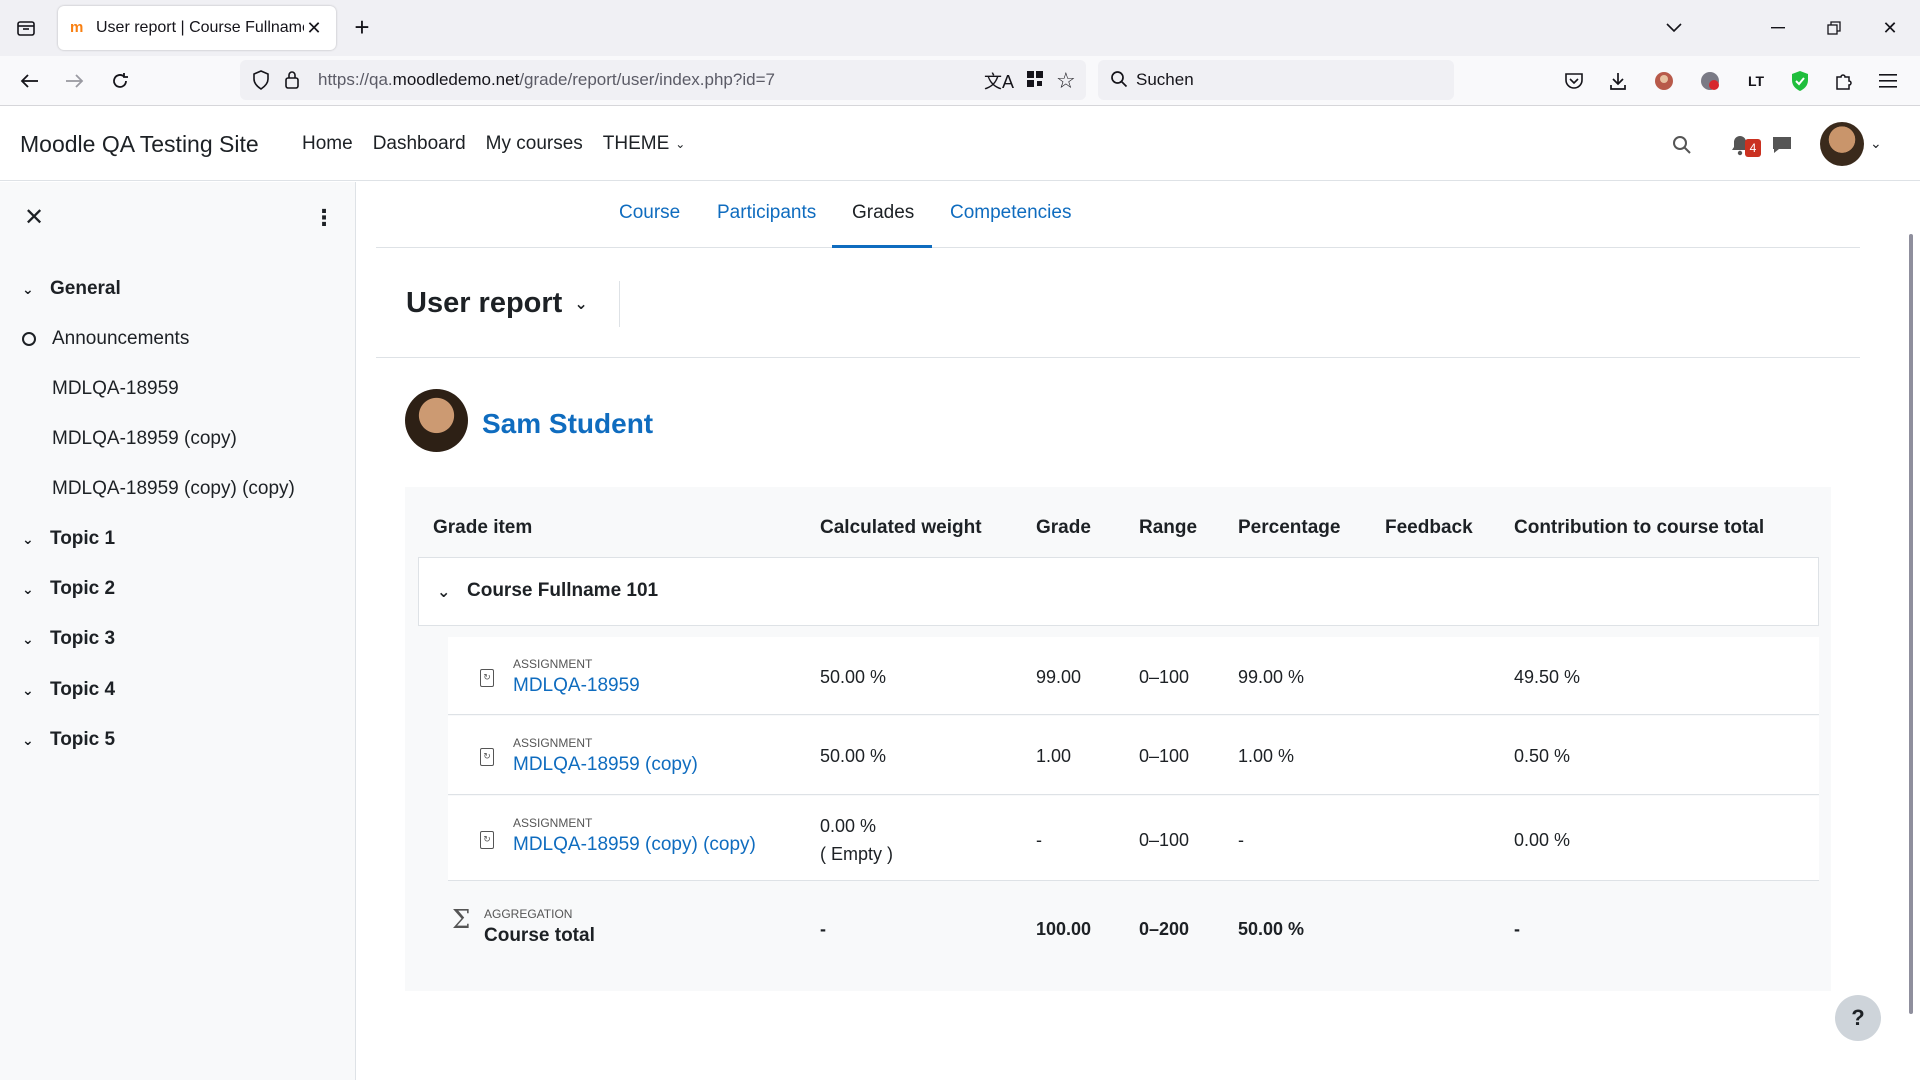 The image size is (1920, 1080). I want to click on search-bar: Suchen, so click(1276, 80).